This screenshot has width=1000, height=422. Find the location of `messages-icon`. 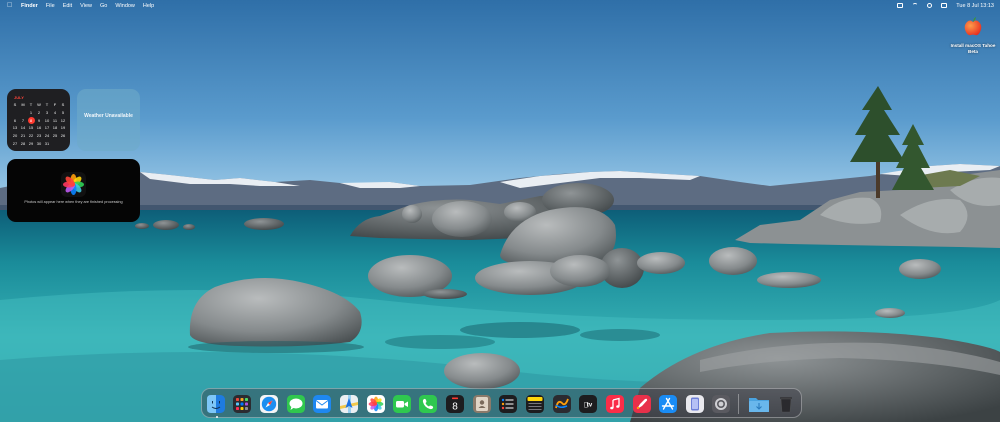

messages-icon is located at coordinates (296, 404).